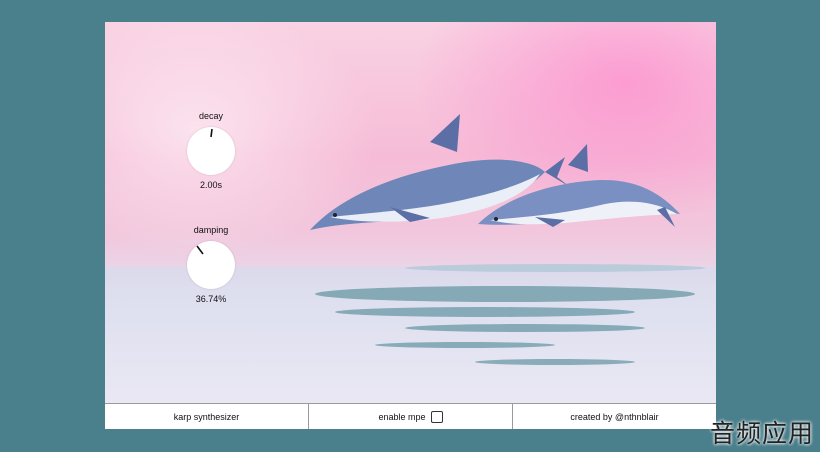 Image resolution: width=820 pixels, height=452 pixels. I want to click on watermark-text: 音频应用, so click(761, 433).